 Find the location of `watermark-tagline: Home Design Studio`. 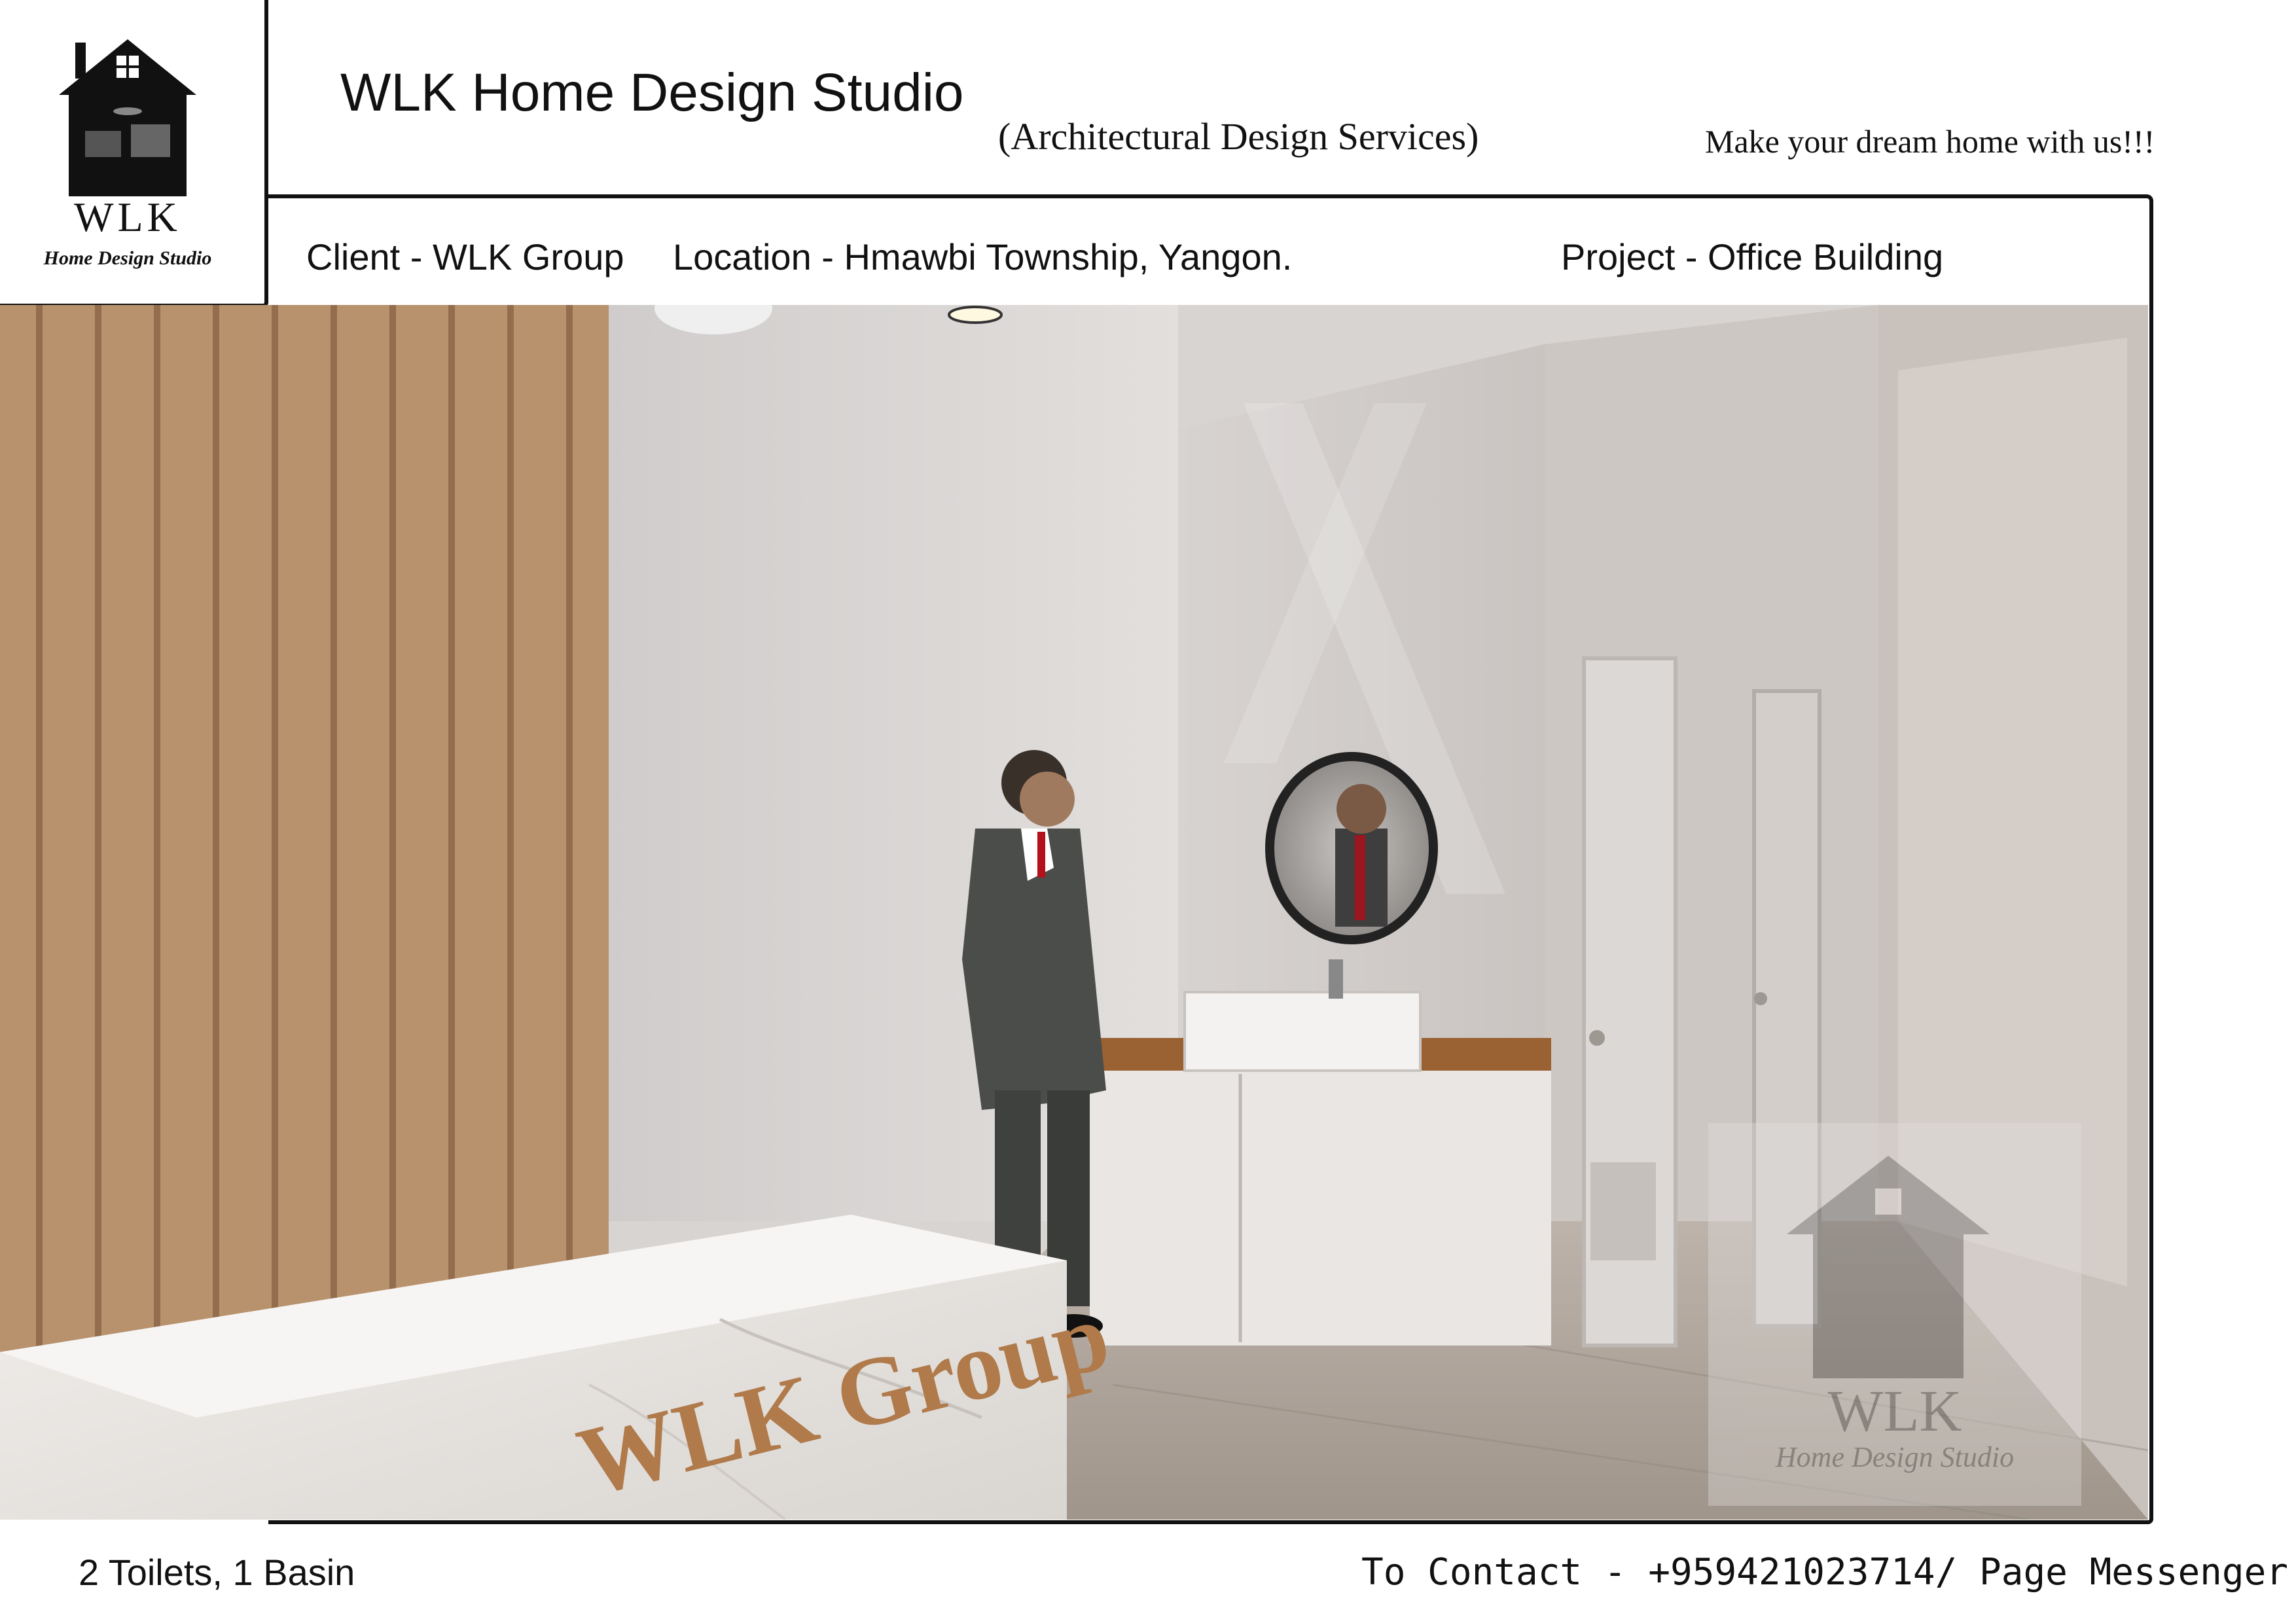

watermark-tagline: Home Design Studio is located at coordinates (1894, 1457).